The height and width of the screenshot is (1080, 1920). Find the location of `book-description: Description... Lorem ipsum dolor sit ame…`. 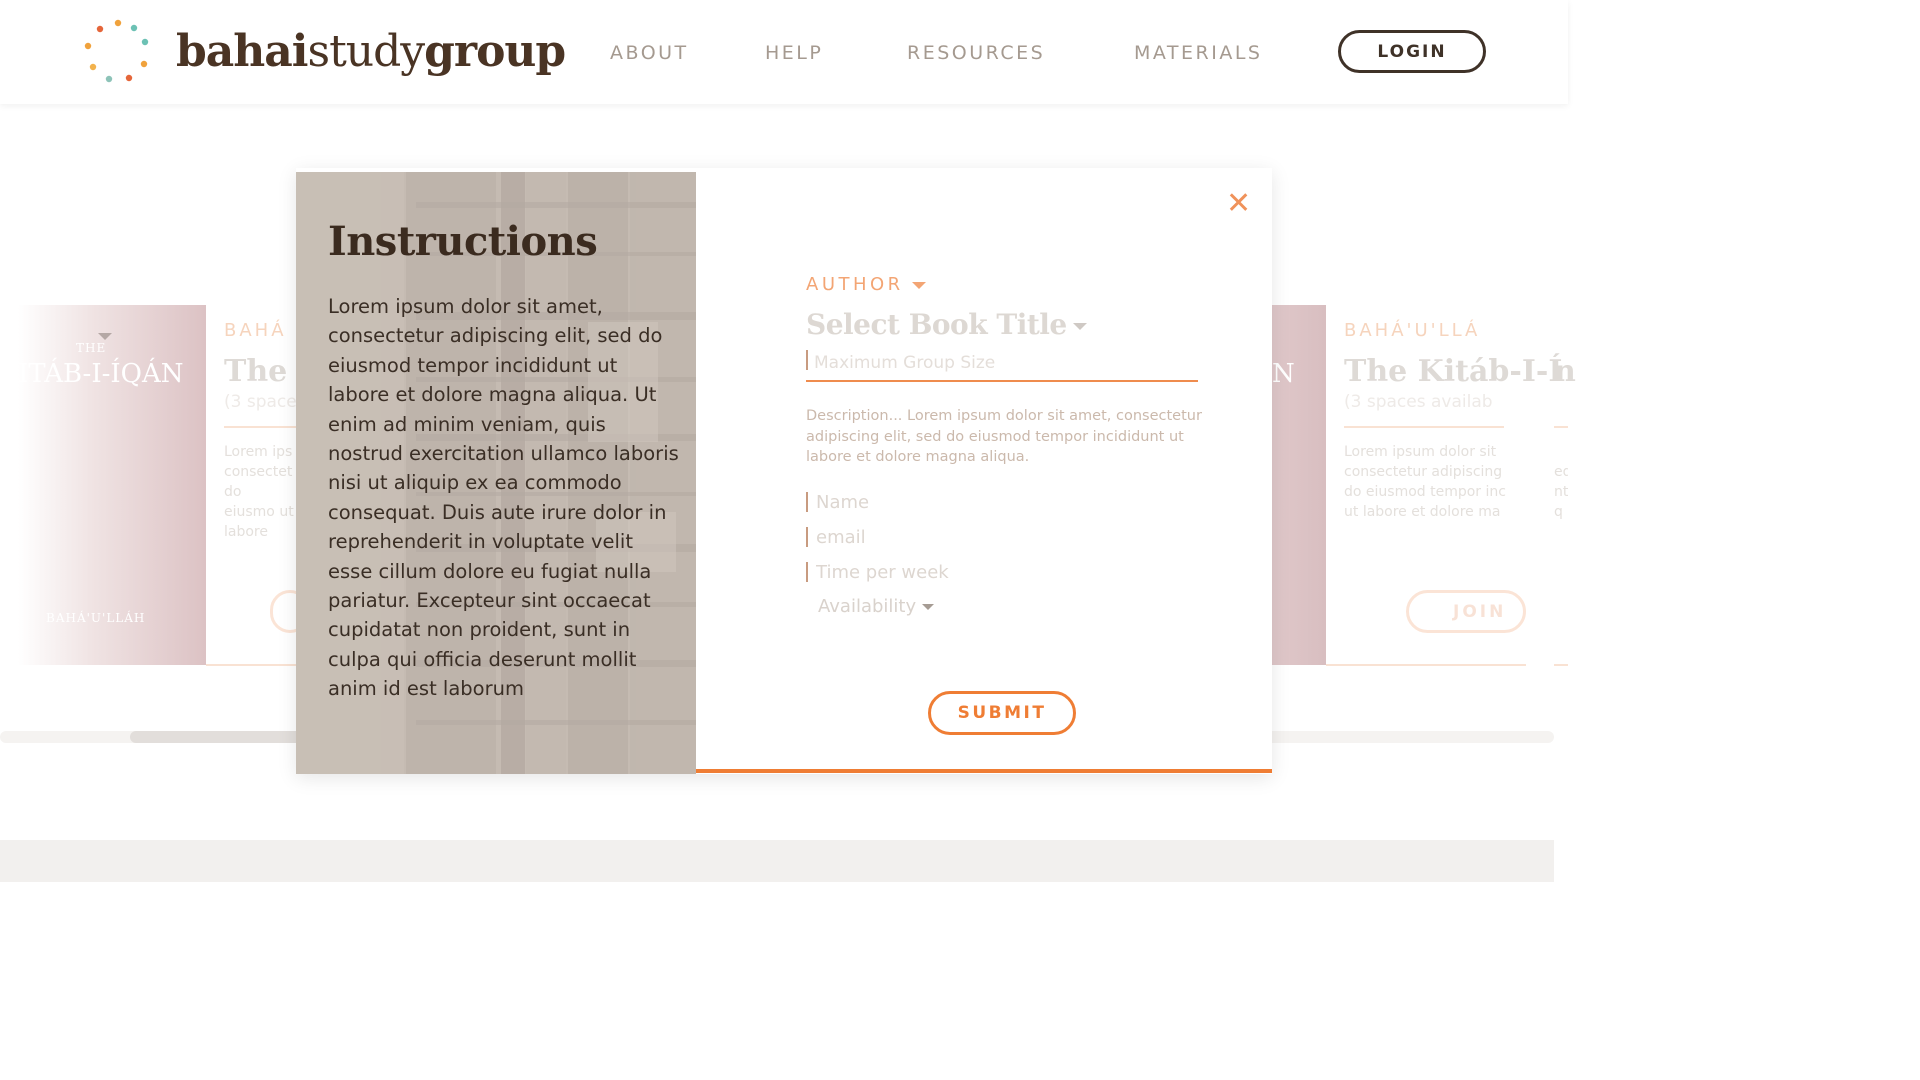

book-description: Description... Lorem ipsum dolor sit ame… is located at coordinates (1004, 436).